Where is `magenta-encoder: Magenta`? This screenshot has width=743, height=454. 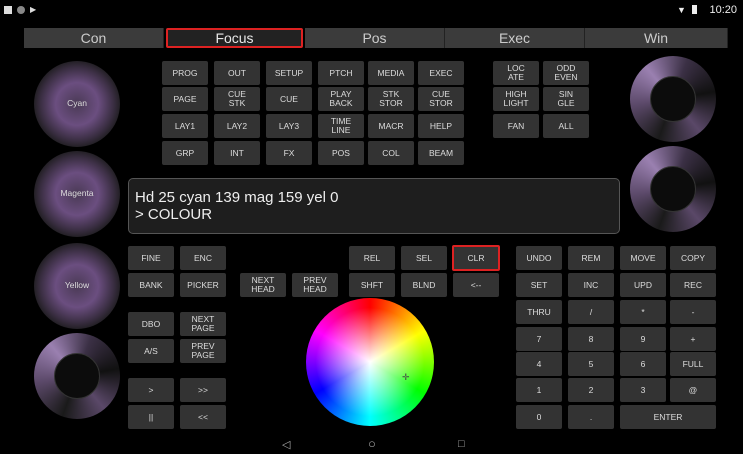 magenta-encoder: Magenta is located at coordinates (77, 194).